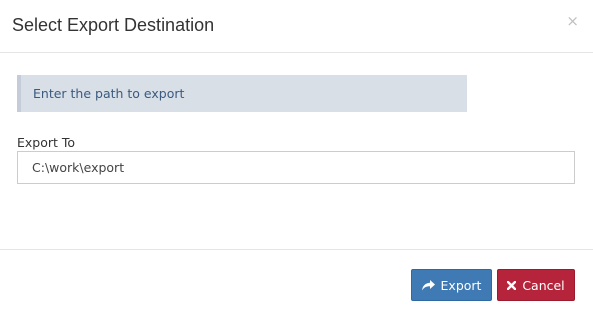 This screenshot has width=593, height=319. I want to click on info-alert: Enter the path to export, so click(242, 93).